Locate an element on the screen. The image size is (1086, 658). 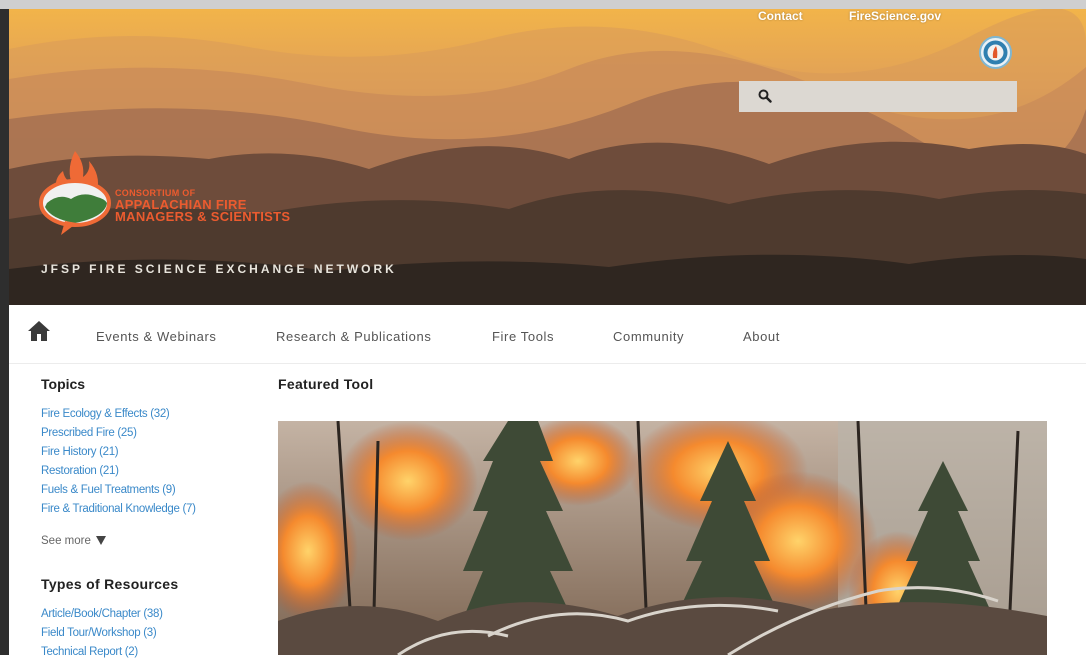
nav-community: Community is located at coordinates (648, 336).